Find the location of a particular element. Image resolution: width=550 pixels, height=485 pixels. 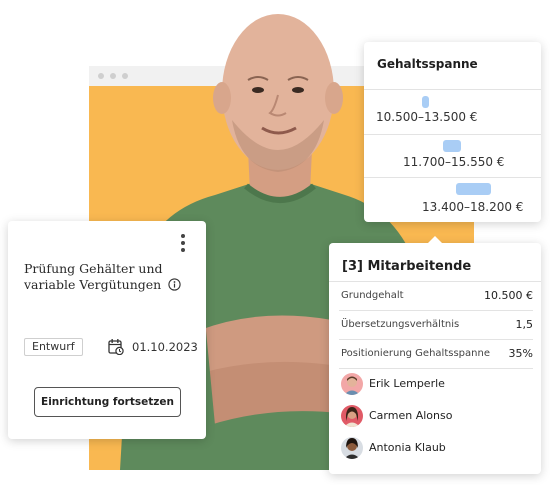

employee-list-item: Antonia Klaub is located at coordinates (436, 449).